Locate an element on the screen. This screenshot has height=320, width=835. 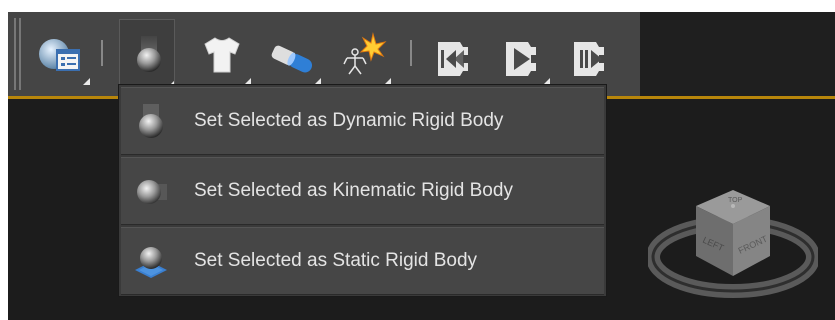
globe-explorer-icon is located at coordinates (59, 55).